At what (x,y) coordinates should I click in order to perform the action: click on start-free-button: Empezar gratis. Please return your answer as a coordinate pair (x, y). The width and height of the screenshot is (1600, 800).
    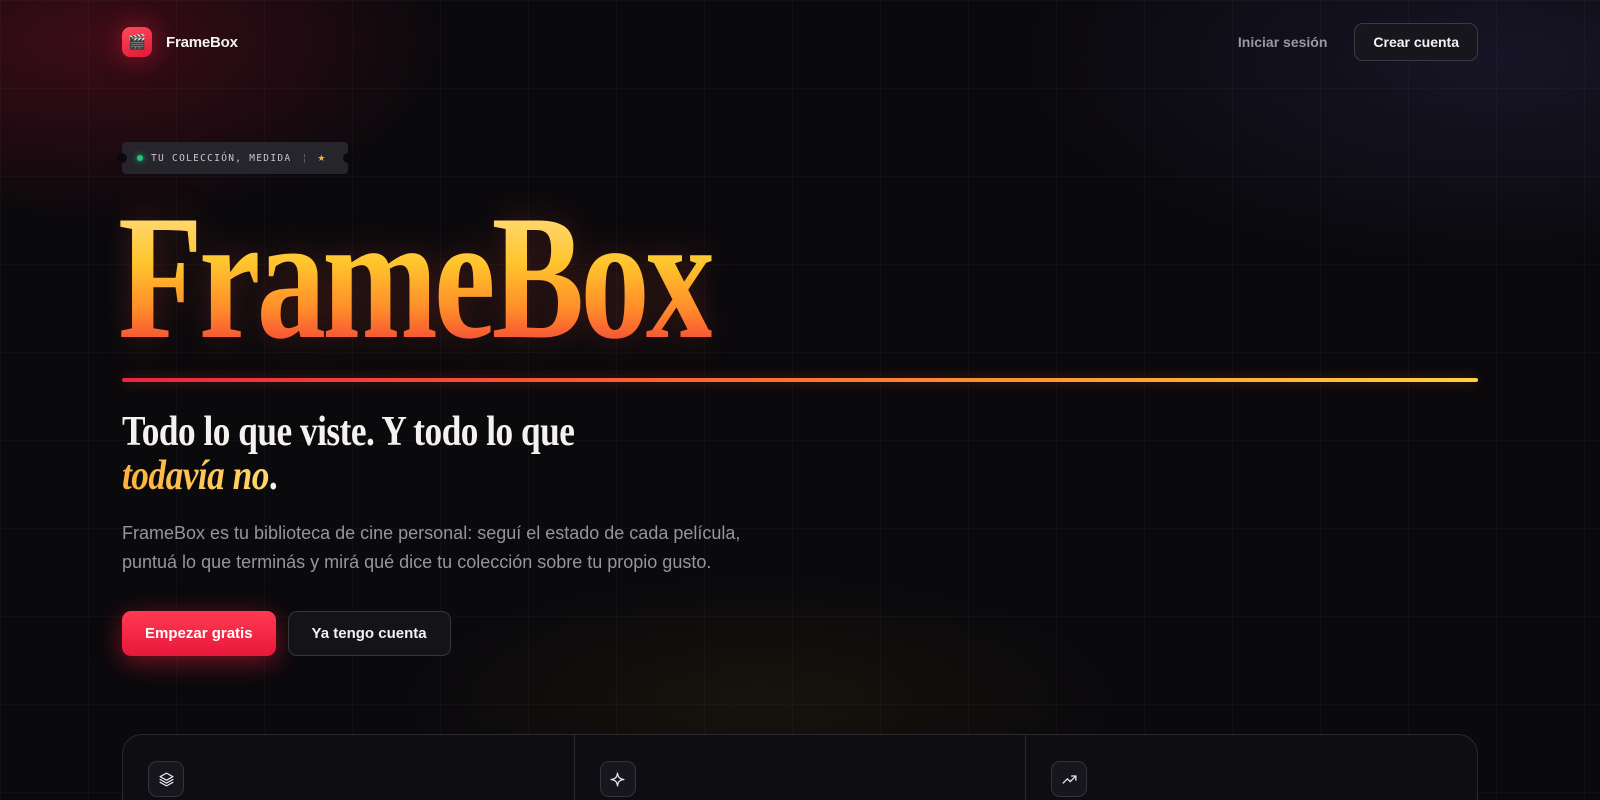
    Looking at the image, I should click on (199, 633).